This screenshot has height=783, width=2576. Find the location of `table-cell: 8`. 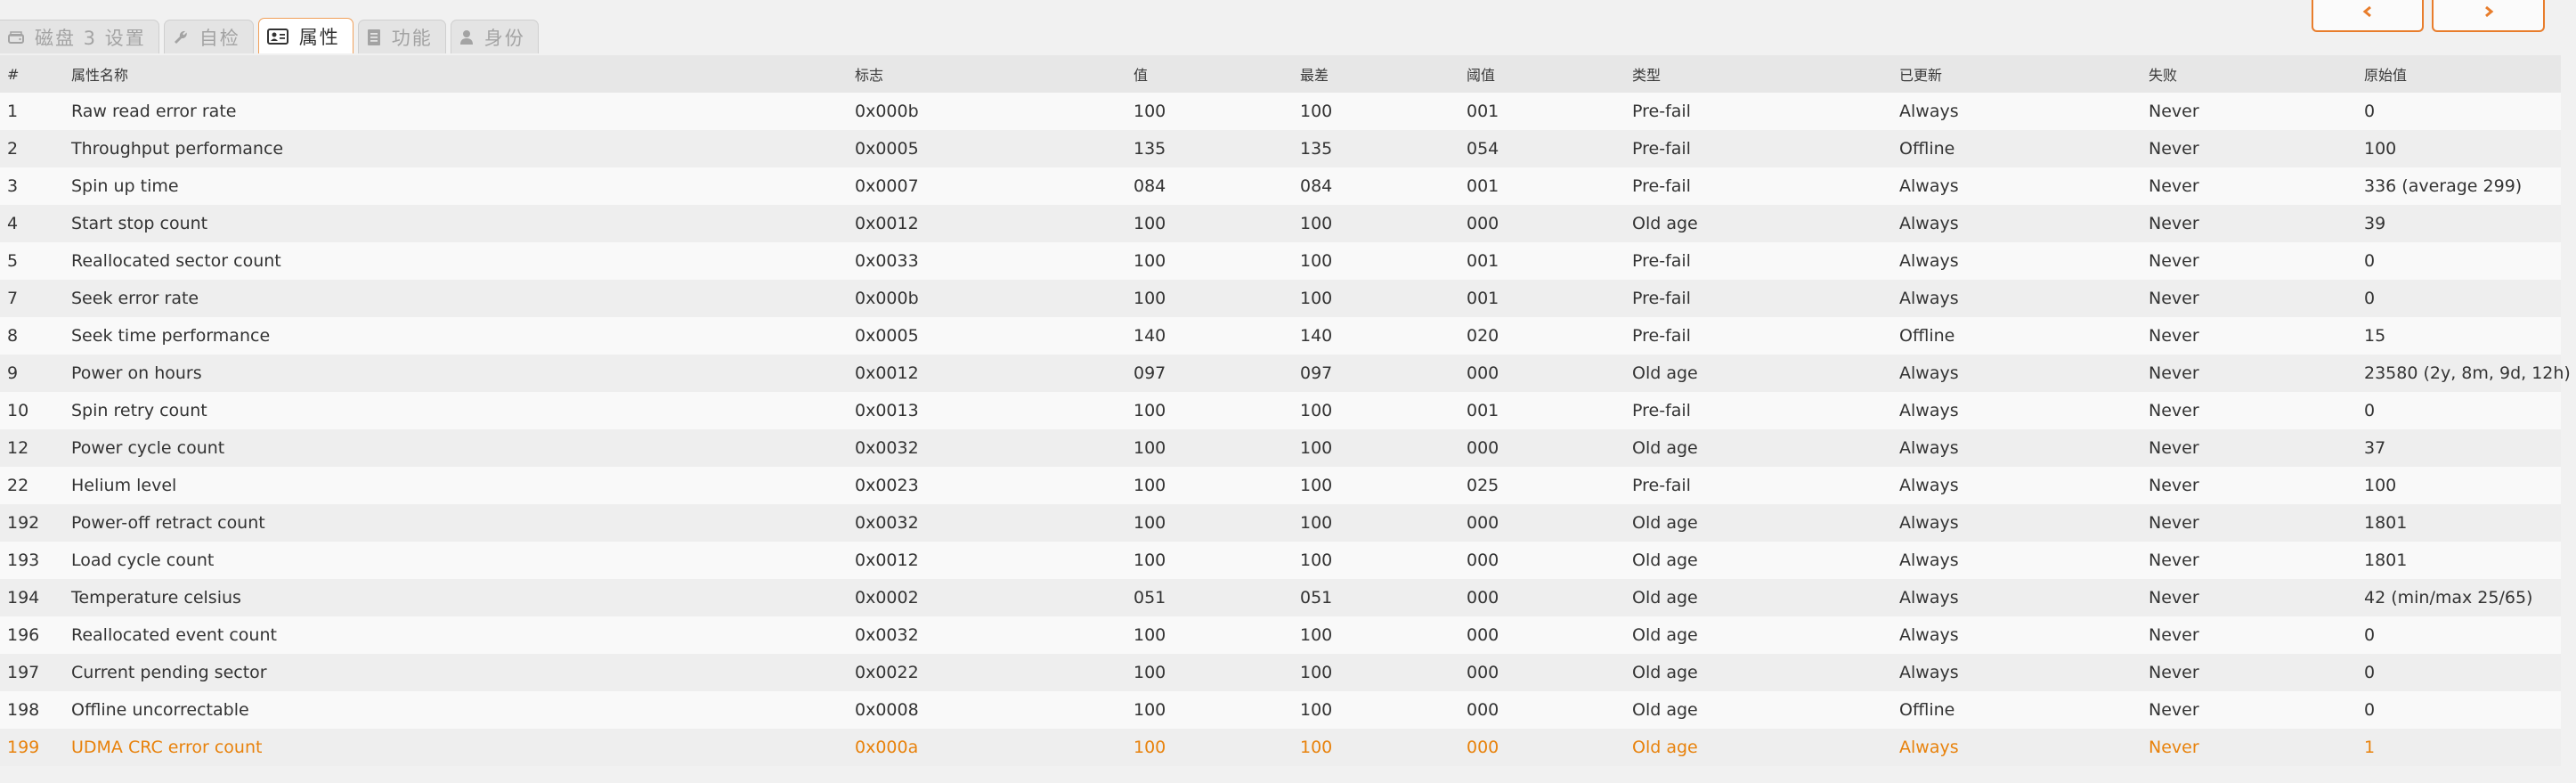

table-cell: 8 is located at coordinates (13, 336).